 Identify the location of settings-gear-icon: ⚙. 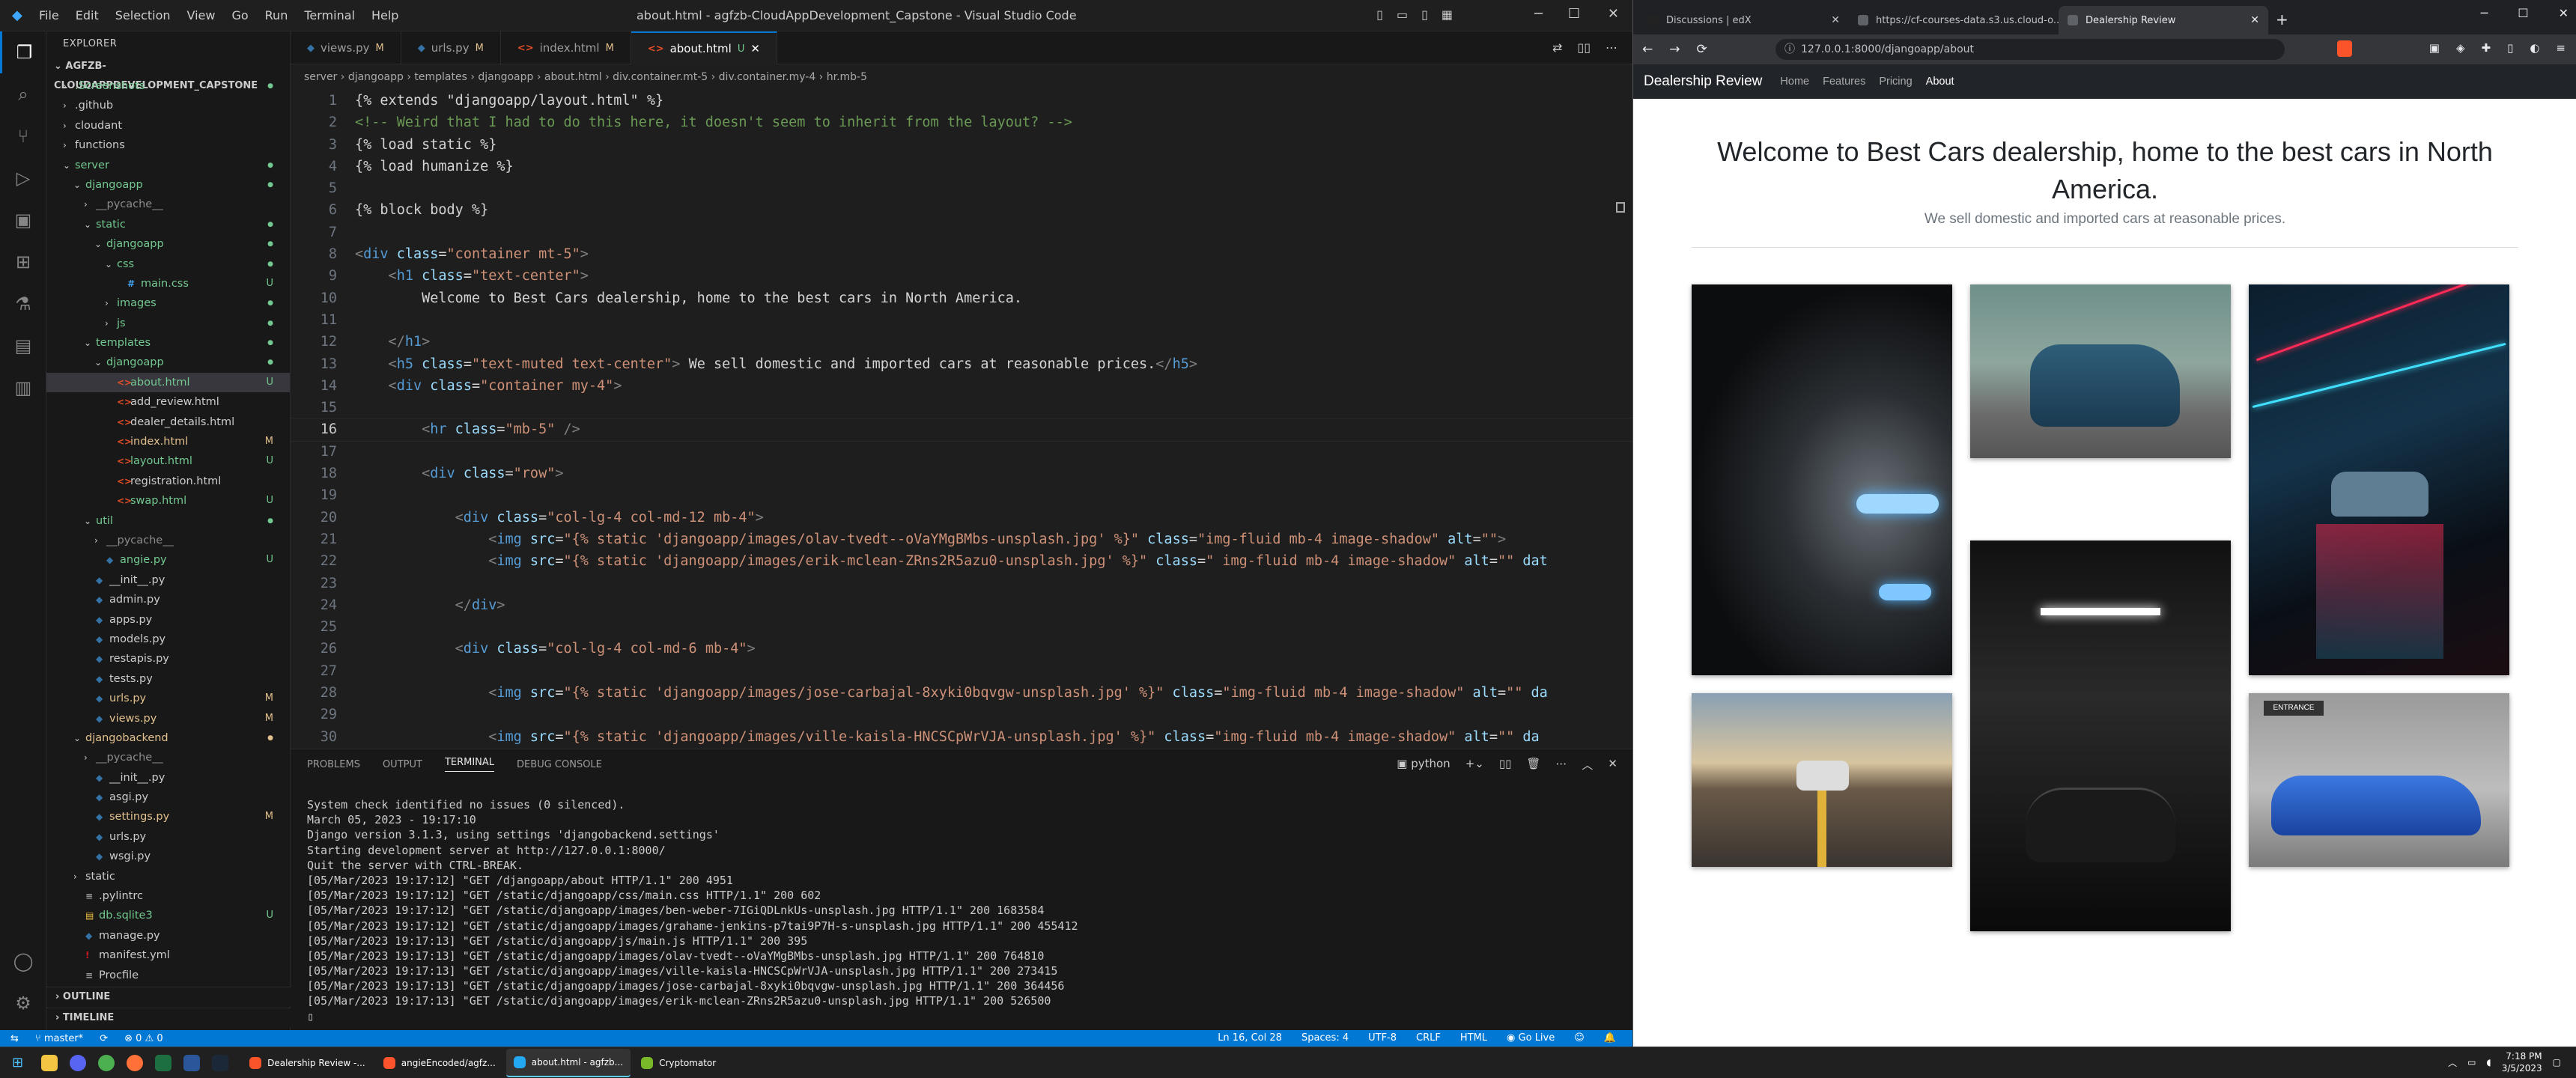
(23, 1003).